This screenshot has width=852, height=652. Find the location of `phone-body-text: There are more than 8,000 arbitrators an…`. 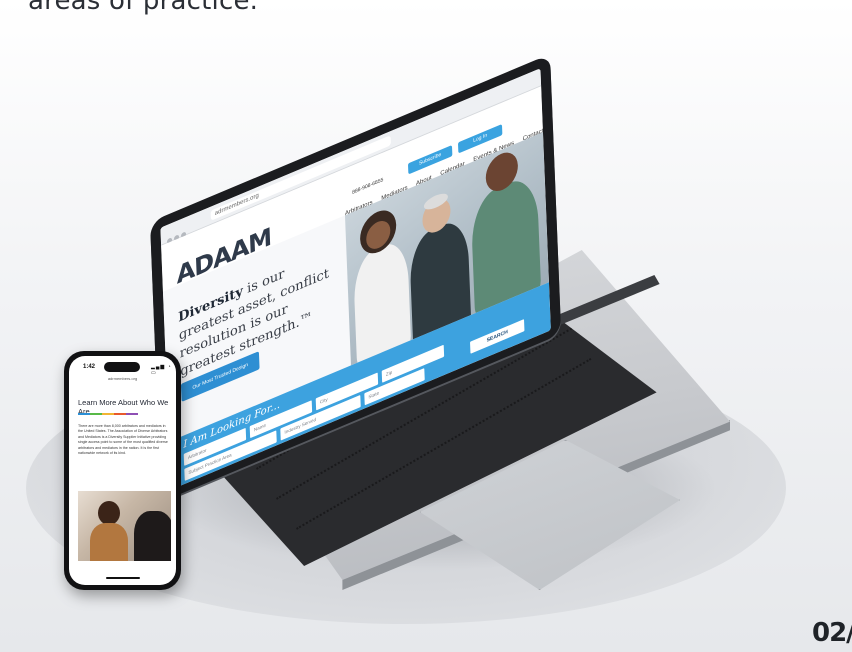

phone-body-text: There are more than 8,000 arbitrators an… is located at coordinates (123, 440).